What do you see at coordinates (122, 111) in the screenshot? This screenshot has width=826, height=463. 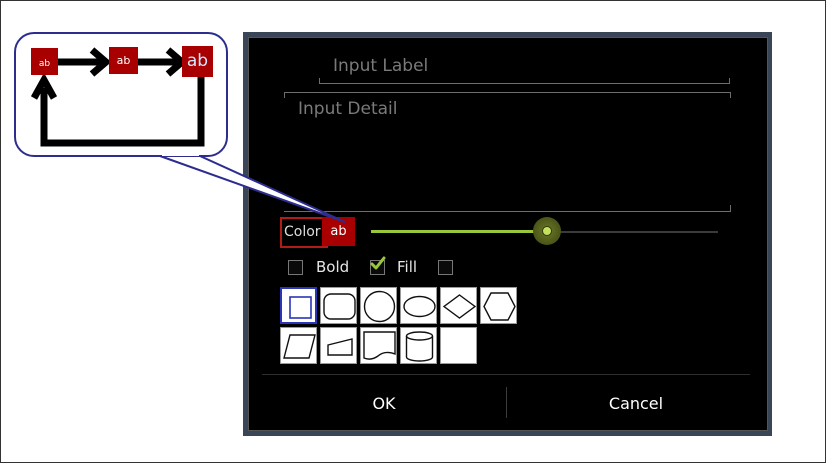 I see `loop-connector` at bounding box center [122, 111].